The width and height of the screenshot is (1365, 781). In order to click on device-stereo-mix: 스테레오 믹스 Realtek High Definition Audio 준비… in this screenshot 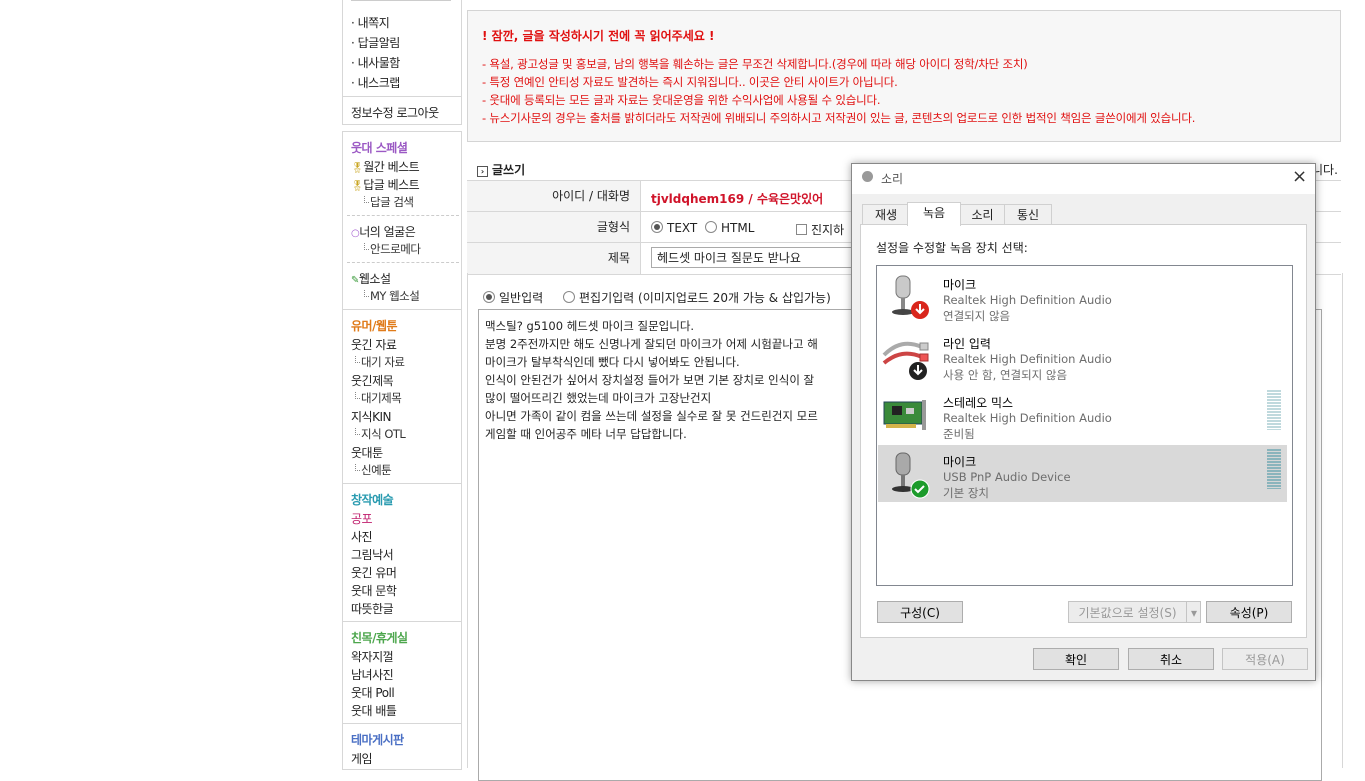, I will do `click(1082, 414)`.